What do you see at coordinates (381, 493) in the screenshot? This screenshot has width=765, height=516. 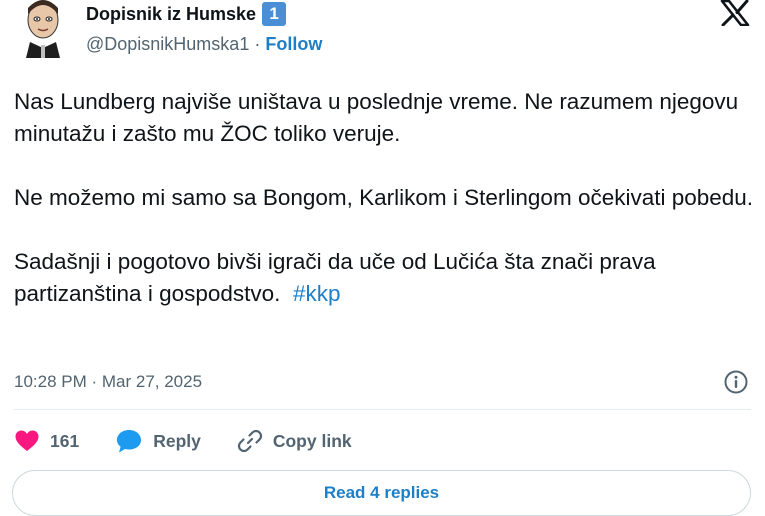 I see `read-replies-button: Read 4 replies` at bounding box center [381, 493].